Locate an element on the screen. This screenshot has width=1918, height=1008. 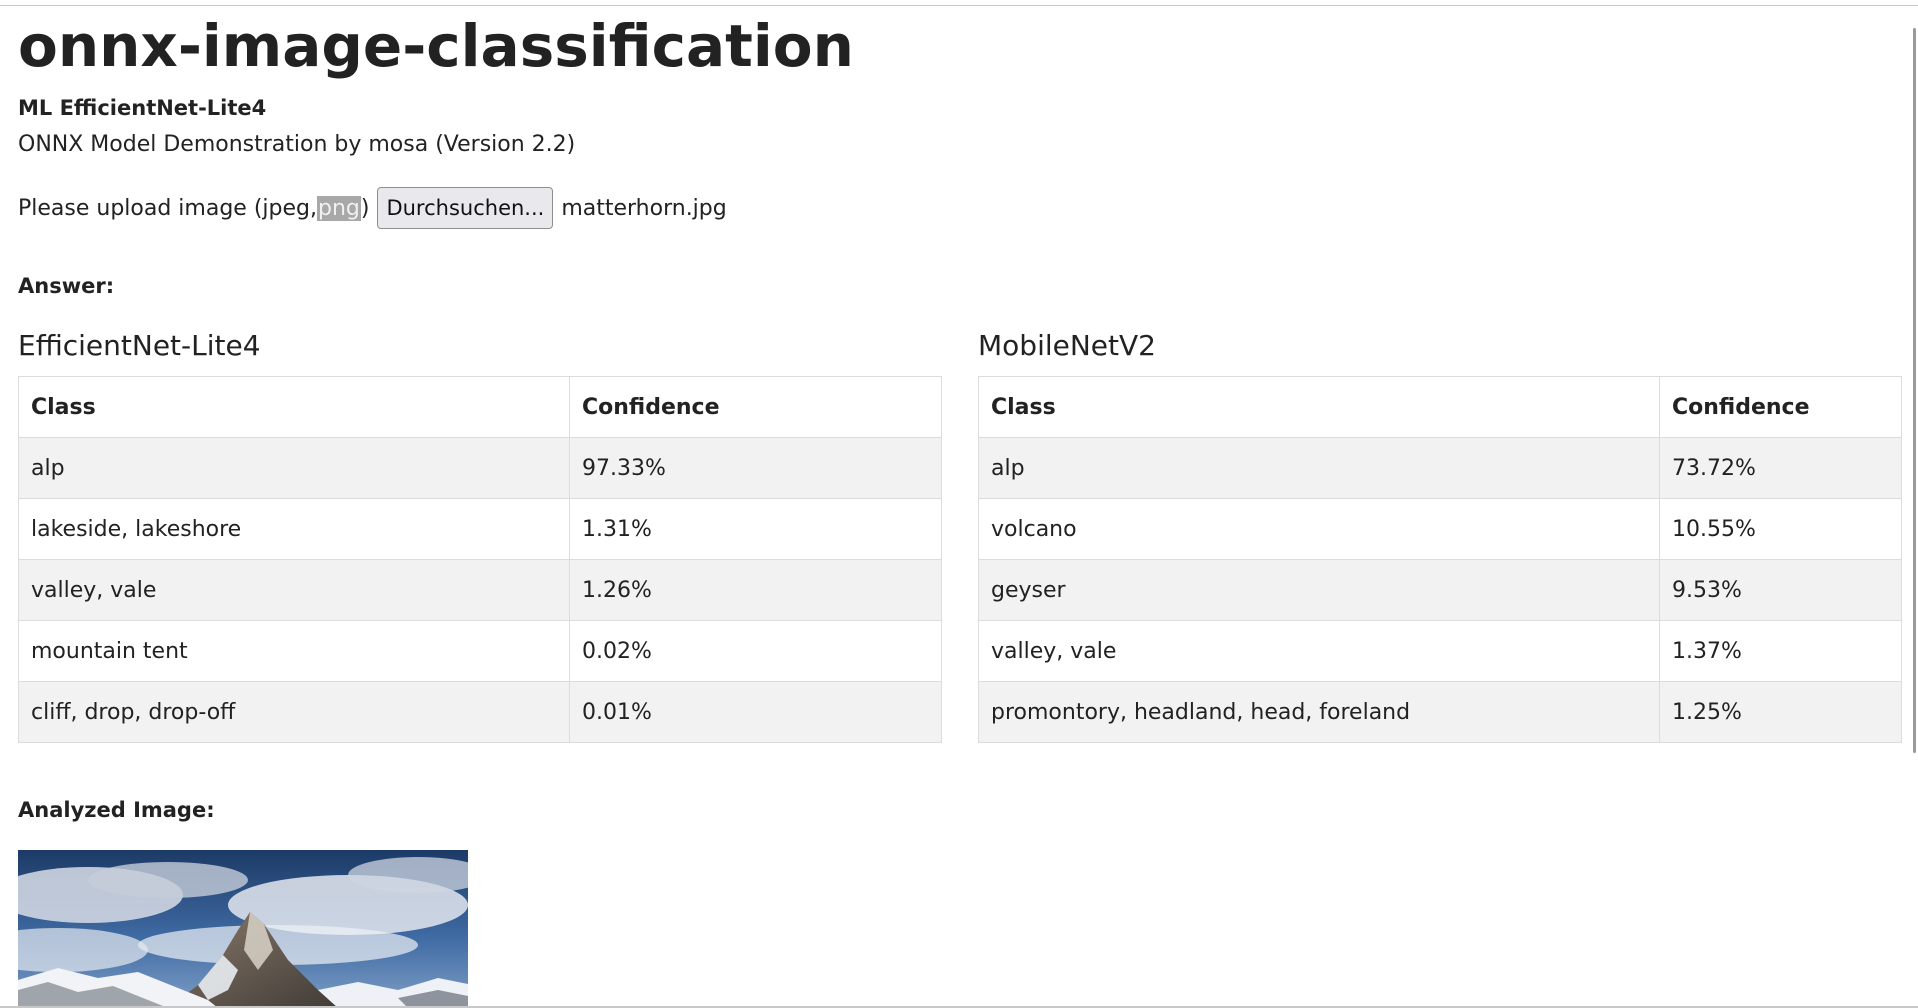
table-row: lakeside, lakeshore 1.31% is located at coordinates (480, 529).